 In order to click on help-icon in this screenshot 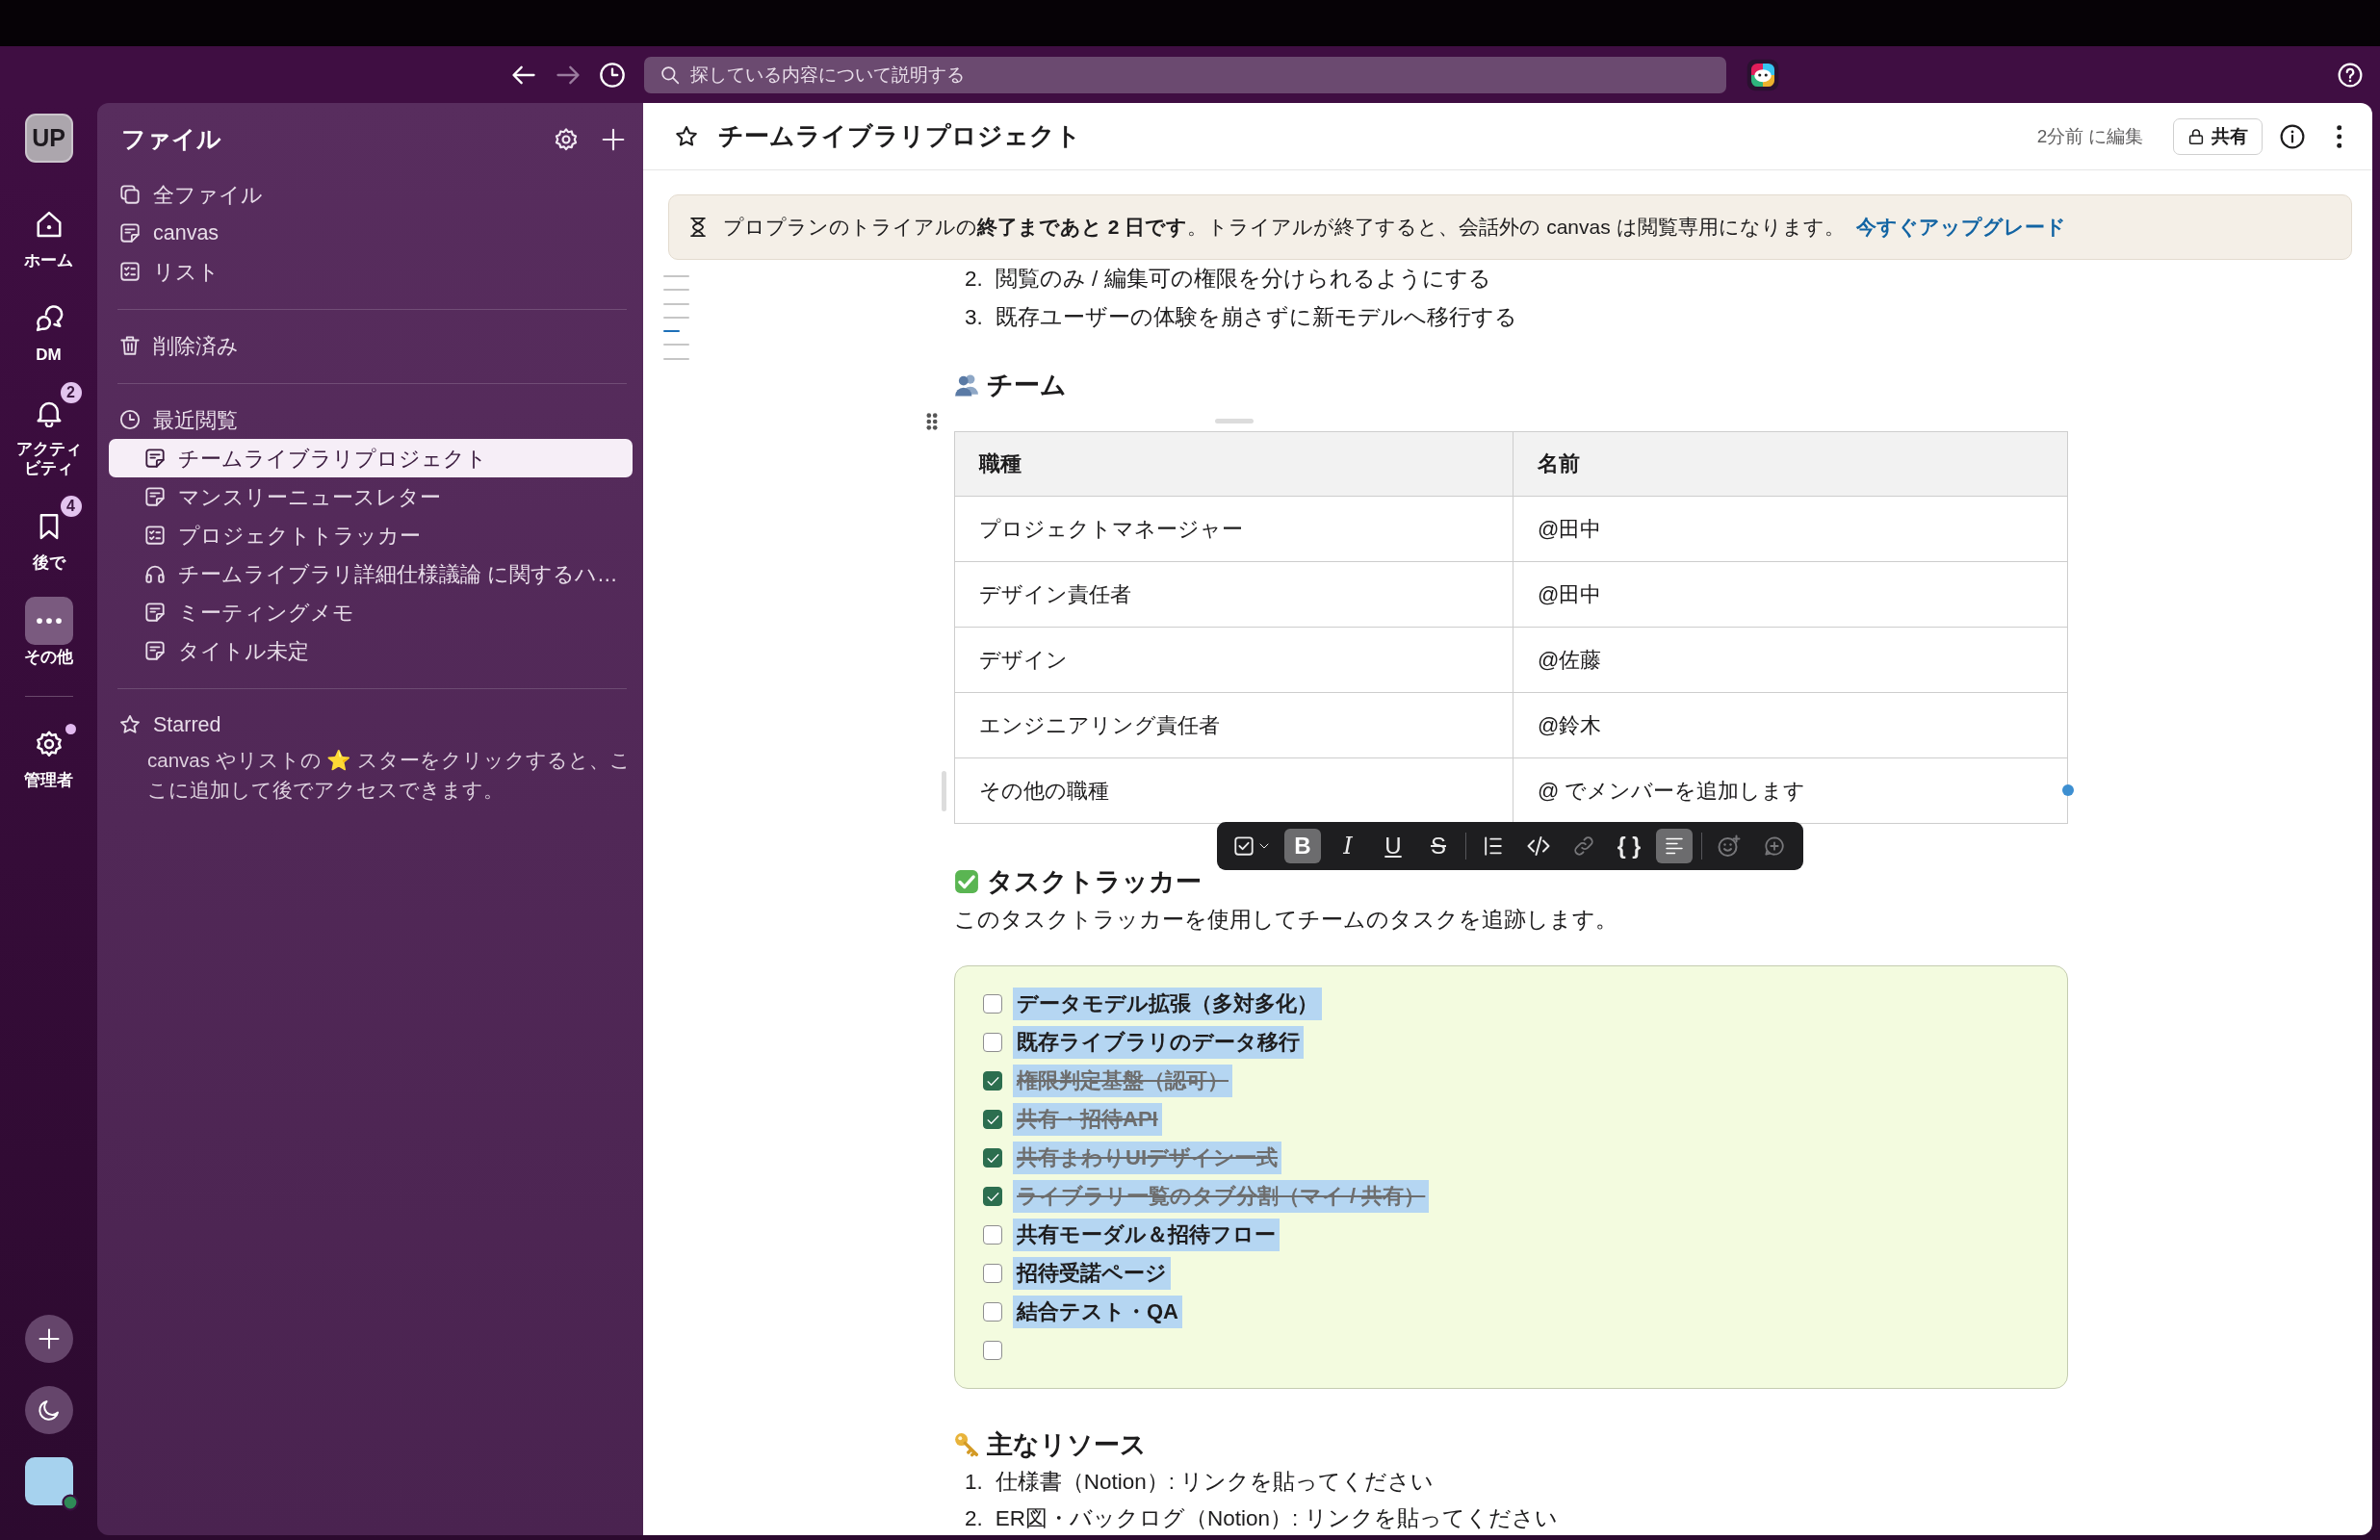, I will do `click(2350, 75)`.